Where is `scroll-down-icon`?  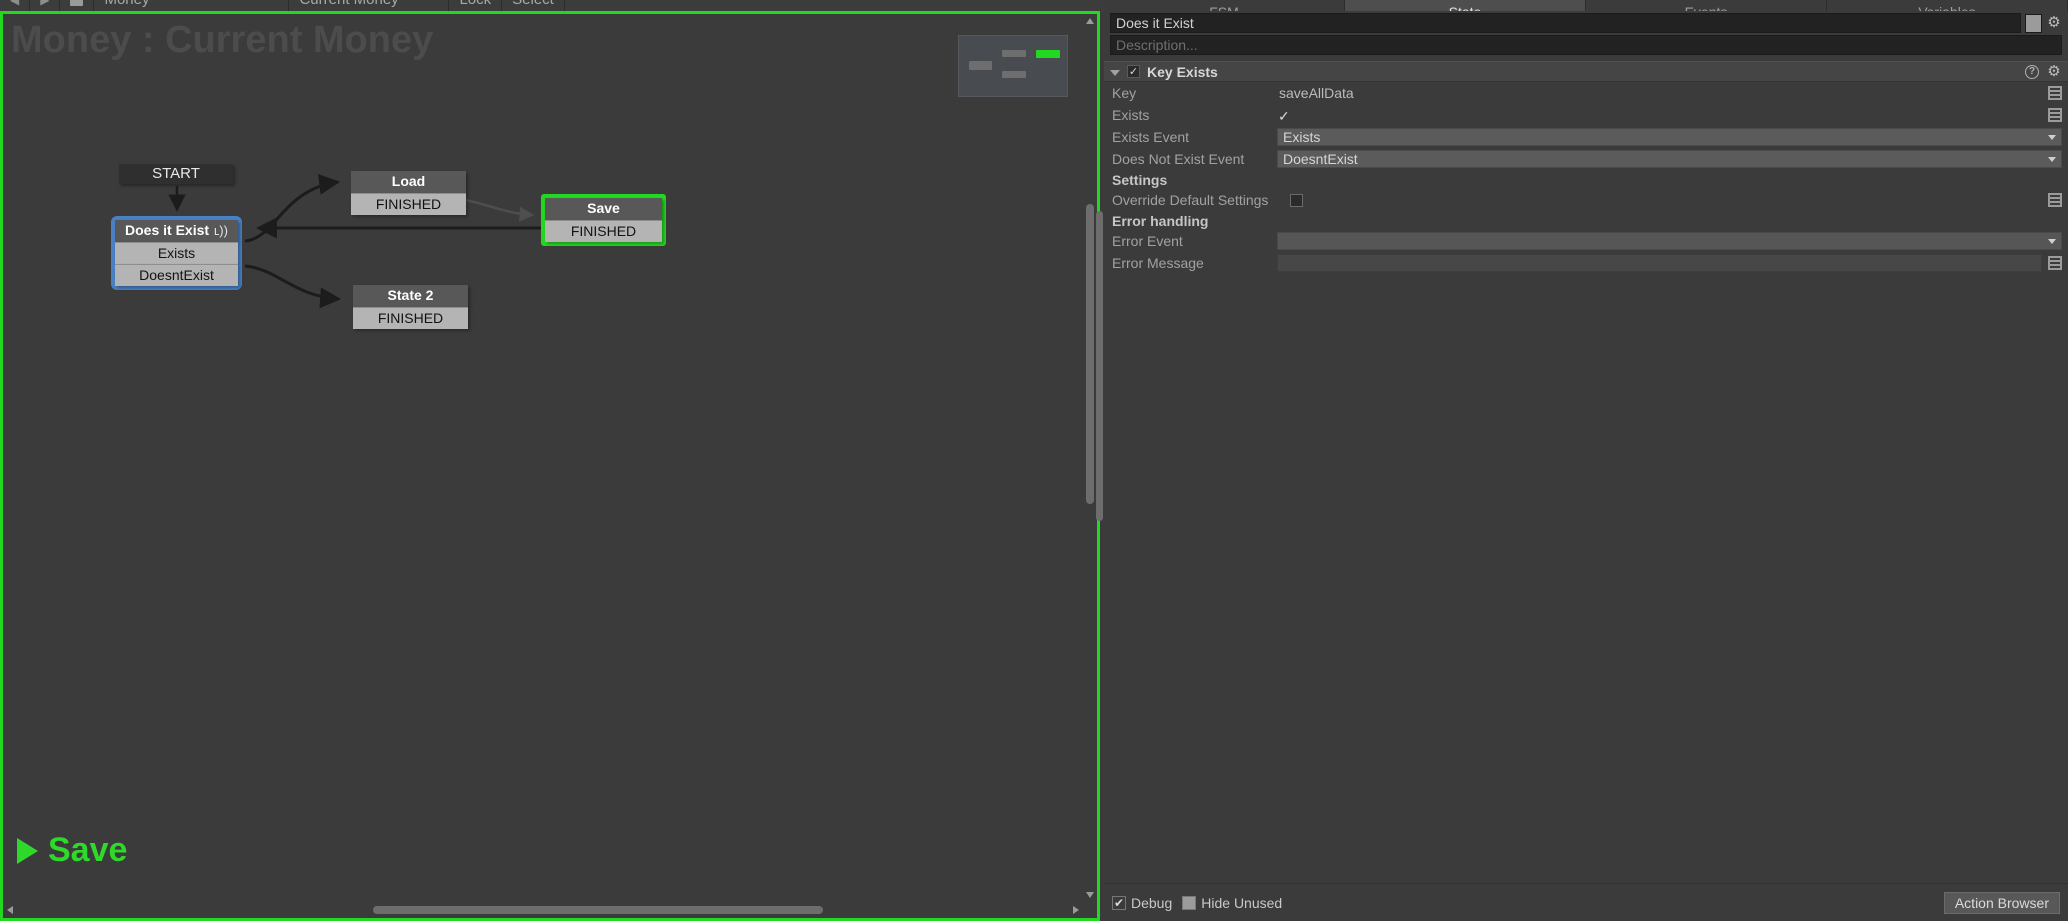
scroll-down-icon is located at coordinates (1090, 895).